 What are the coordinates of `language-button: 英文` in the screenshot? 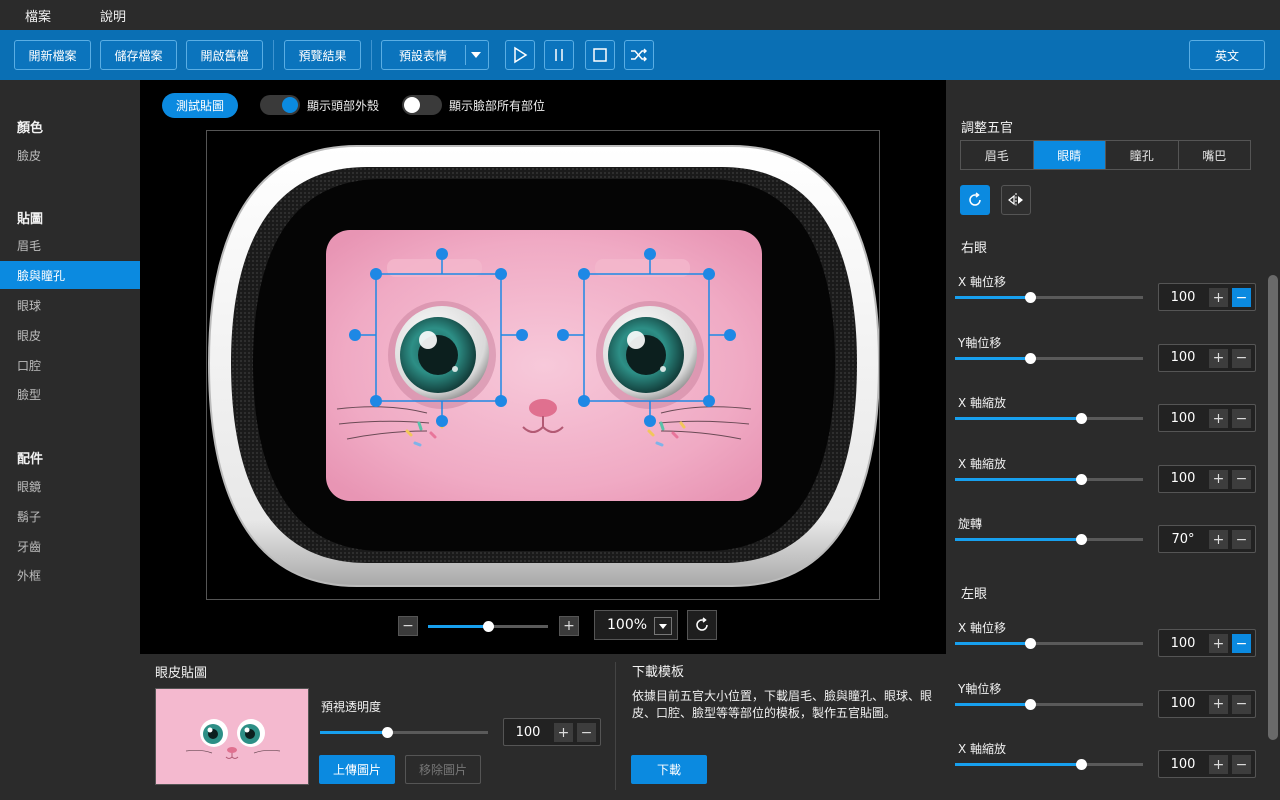 It's located at (1227, 55).